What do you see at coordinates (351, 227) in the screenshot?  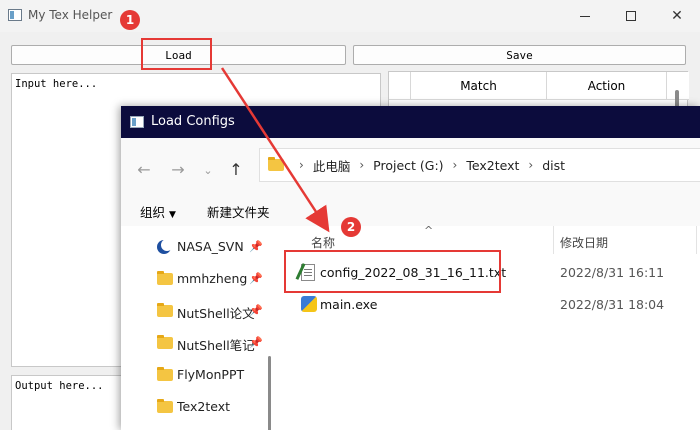 I see `step-2-badge: 2` at bounding box center [351, 227].